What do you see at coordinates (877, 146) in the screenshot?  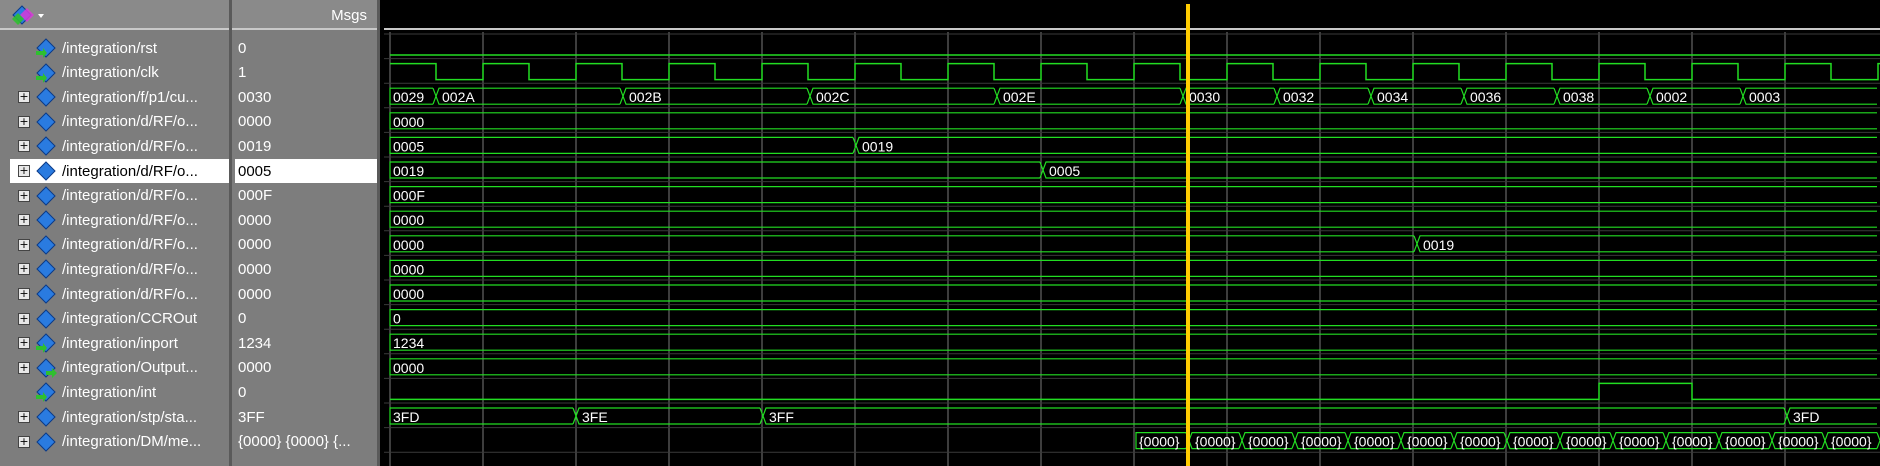 I see `r1-bus-value: 0019` at bounding box center [877, 146].